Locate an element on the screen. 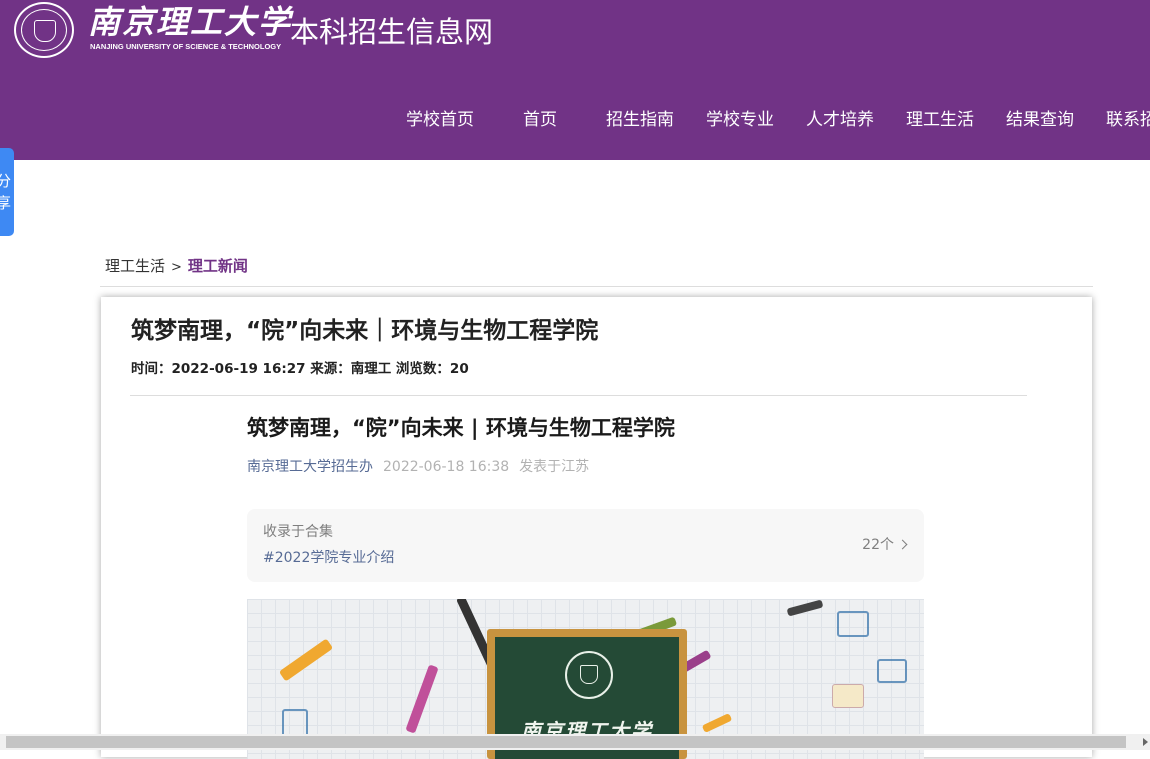 Image resolution: width=1150 pixels, height=759 pixels. share-tab: 分享 is located at coordinates (7, 192).